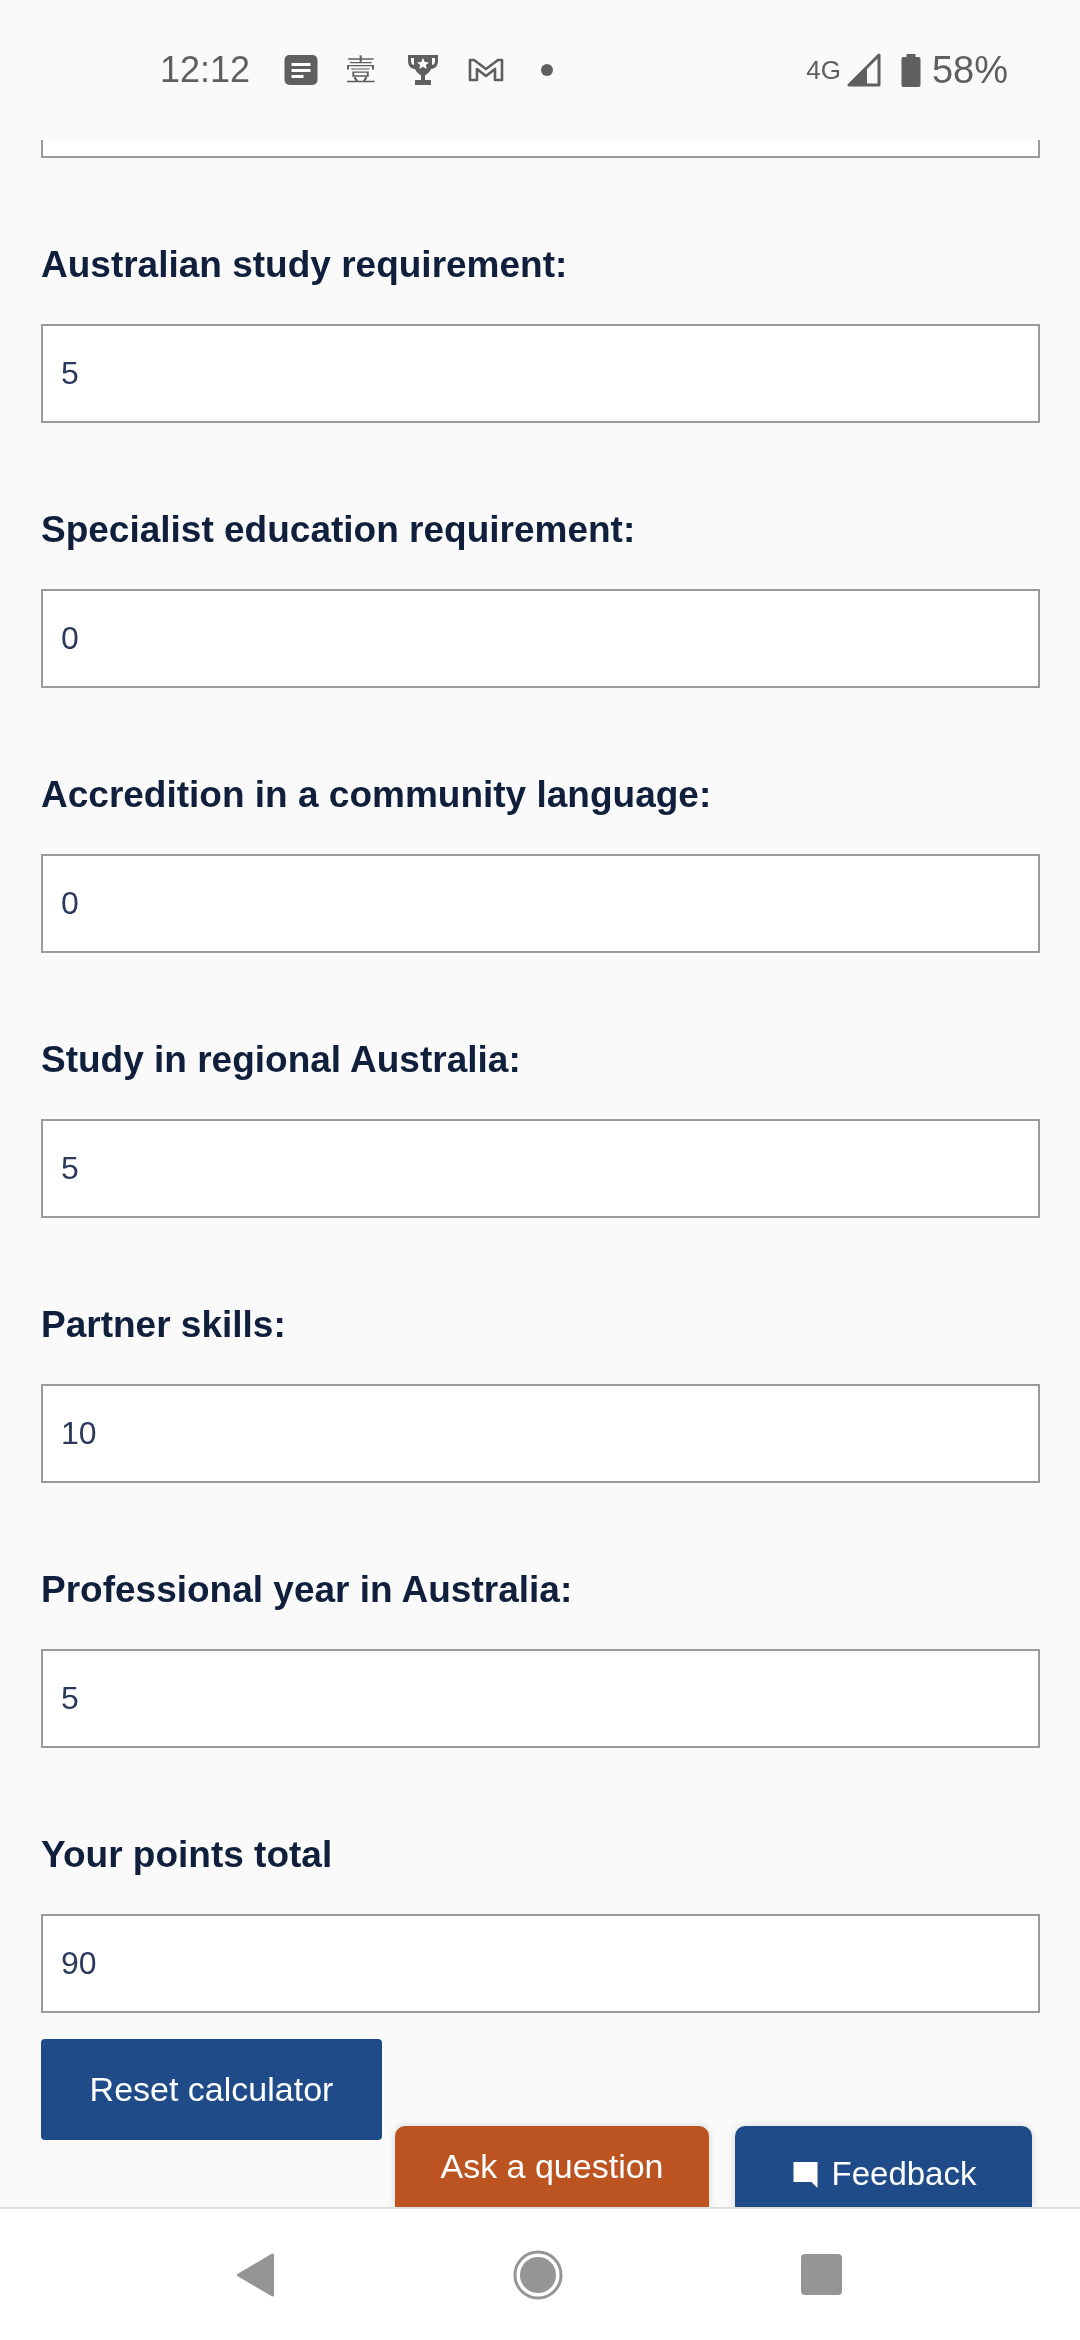  What do you see at coordinates (883, 2166) in the screenshot?
I see `feedback-button: Feedback` at bounding box center [883, 2166].